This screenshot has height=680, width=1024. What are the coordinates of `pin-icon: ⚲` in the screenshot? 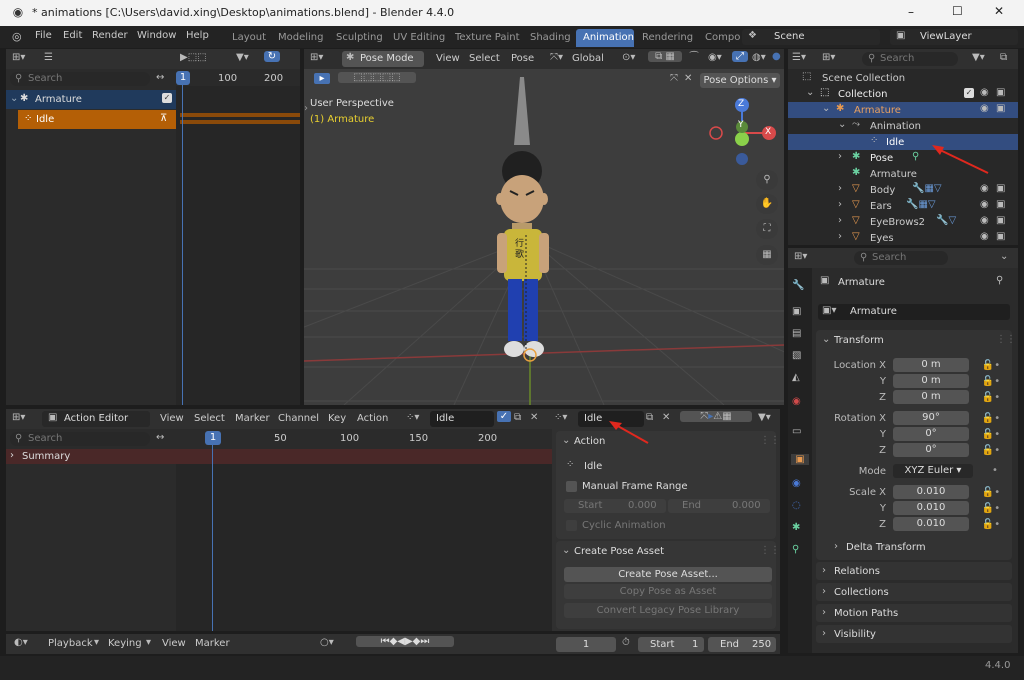 It's located at (999, 280).